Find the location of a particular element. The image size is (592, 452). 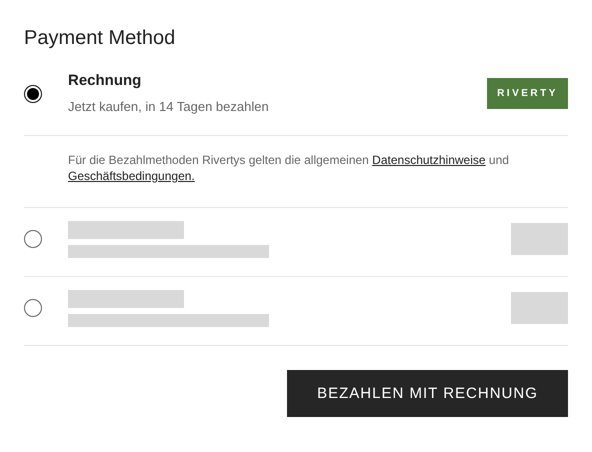

pay-button: BEZAHLEN MIT RECHNUNG is located at coordinates (427, 393).